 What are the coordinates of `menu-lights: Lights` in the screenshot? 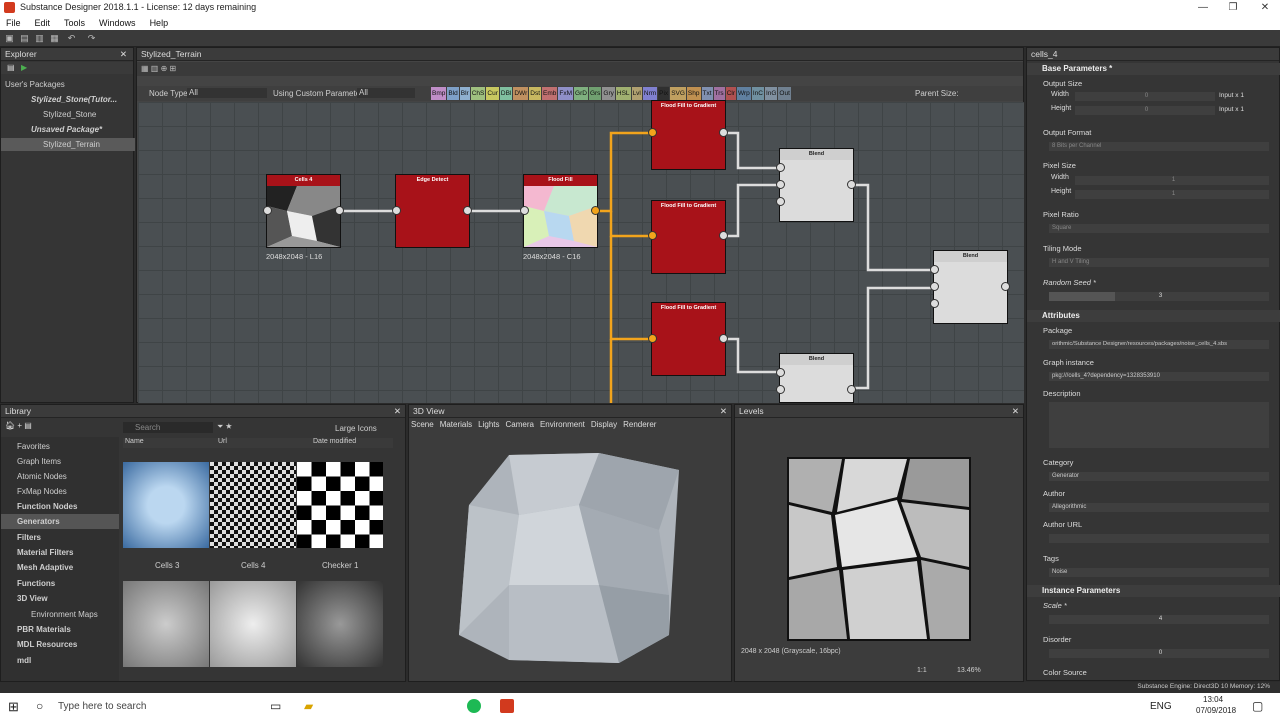 It's located at (488, 424).